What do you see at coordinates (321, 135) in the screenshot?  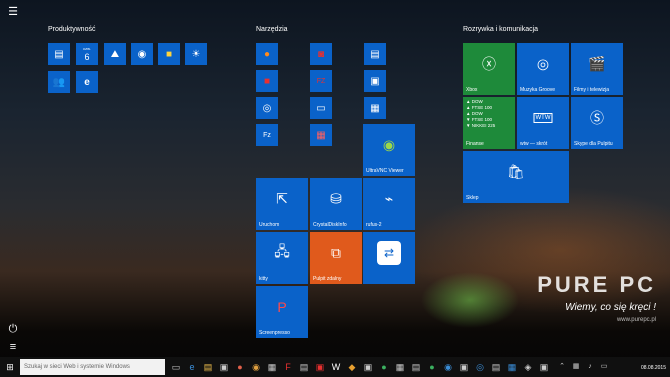 I see `flag-app-tile: ▦` at bounding box center [321, 135].